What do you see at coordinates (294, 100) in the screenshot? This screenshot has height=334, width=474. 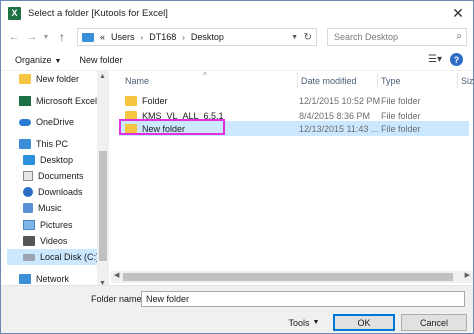 I see `file-row: Folder 12/1/2015 10:52 PM File folder` at bounding box center [294, 100].